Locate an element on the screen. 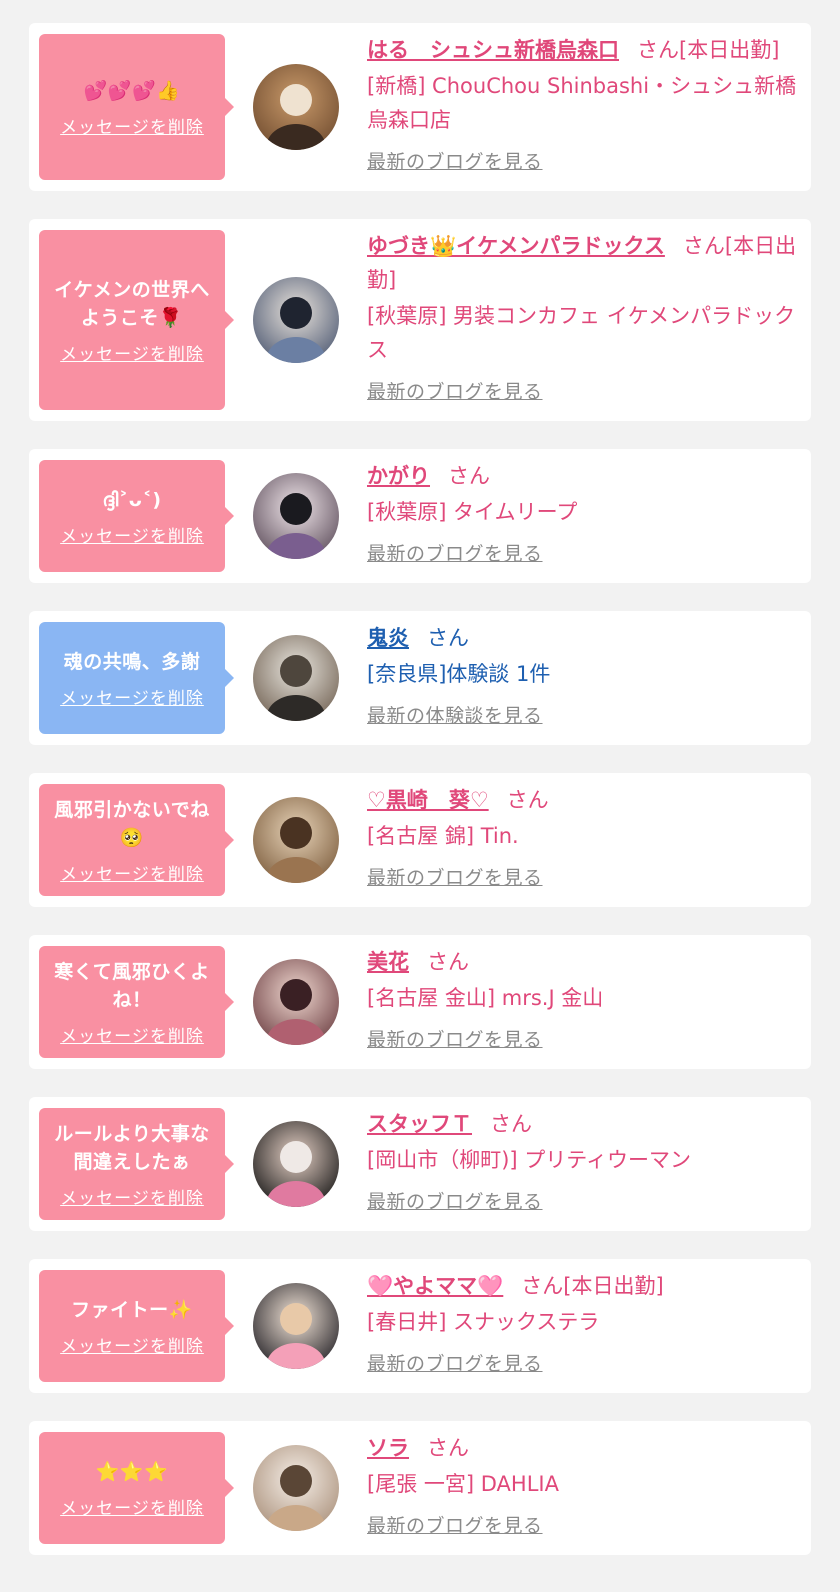  shop-info: [春日井] スナックステラ is located at coordinates (483, 1322).